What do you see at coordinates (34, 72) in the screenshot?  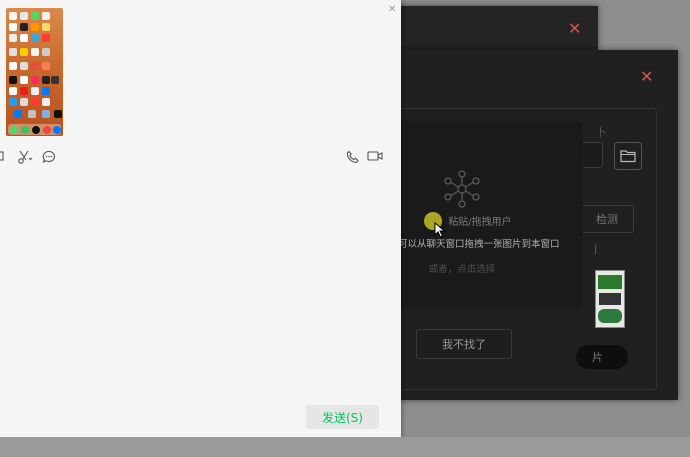 I see `phone-screenshot-image` at bounding box center [34, 72].